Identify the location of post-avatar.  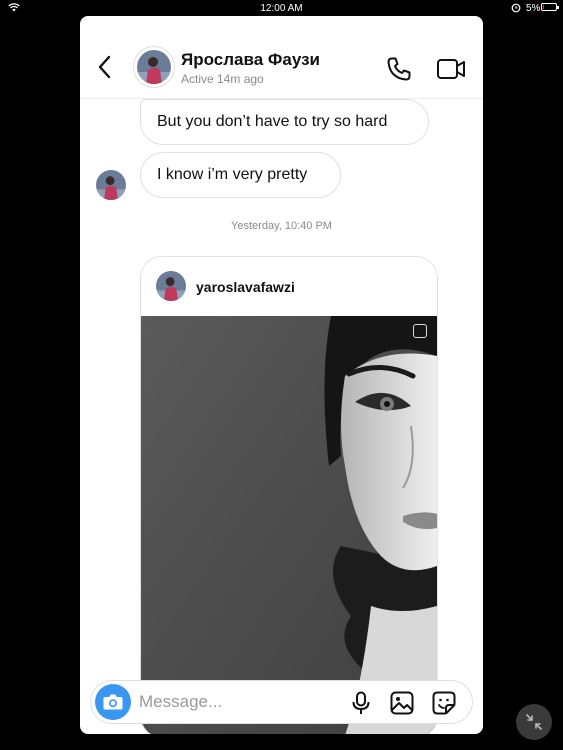
(171, 286).